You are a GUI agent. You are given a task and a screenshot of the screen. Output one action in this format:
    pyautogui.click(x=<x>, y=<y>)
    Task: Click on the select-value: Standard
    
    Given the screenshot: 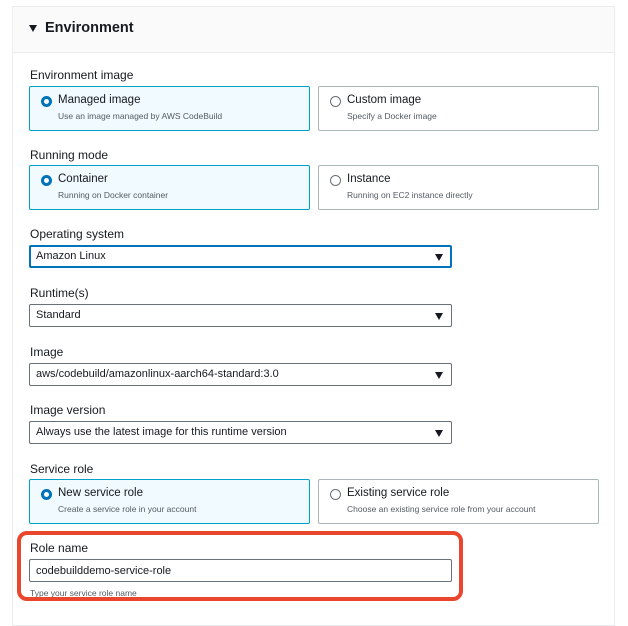 What is the action you would take?
    pyautogui.click(x=58, y=315)
    